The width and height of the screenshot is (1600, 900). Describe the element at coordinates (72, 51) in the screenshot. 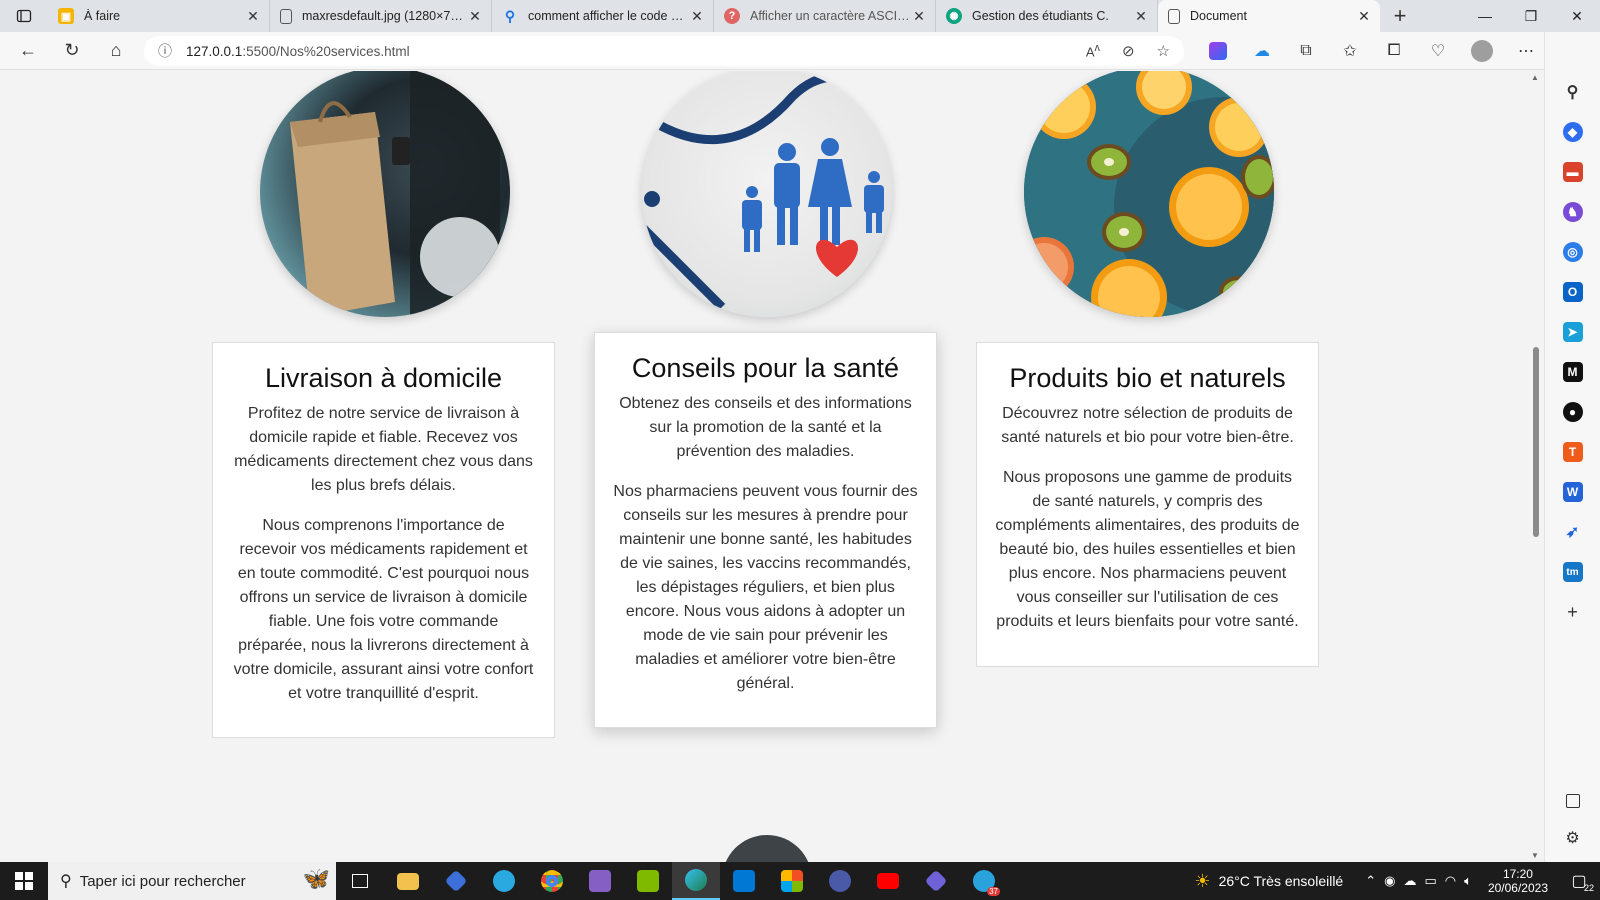

I see `refresh-icon: ↻` at that location.